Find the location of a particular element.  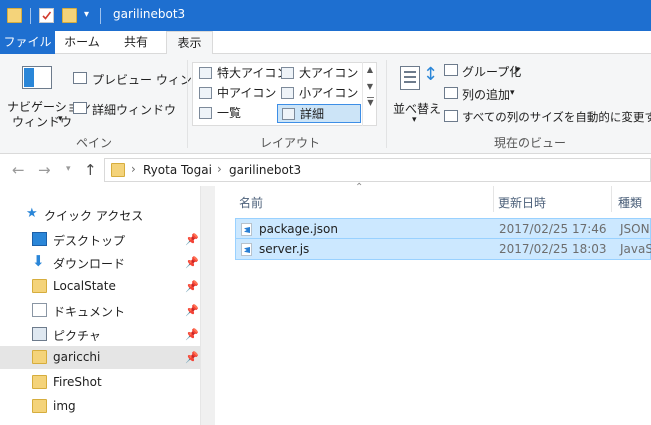

details-pane-button: 詳細ウィンドウ is located at coordinates (128, 108).